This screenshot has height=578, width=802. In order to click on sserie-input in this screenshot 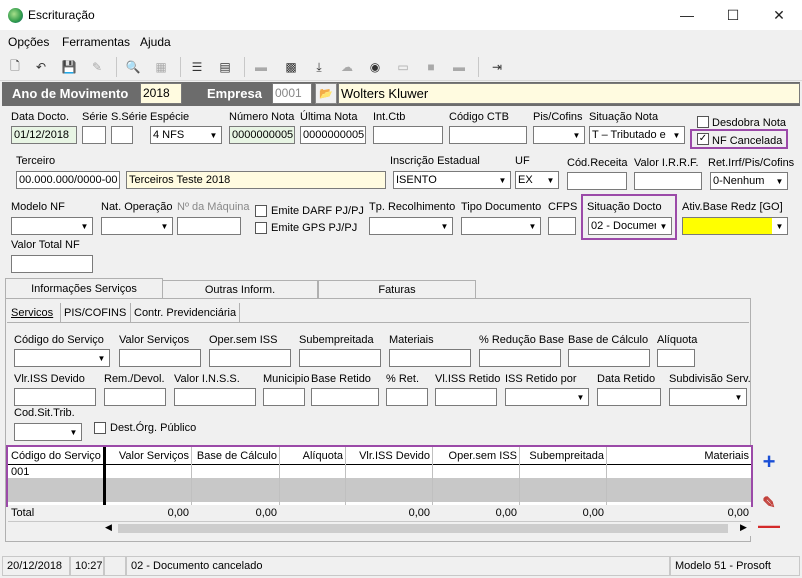, I will do `click(122, 135)`.